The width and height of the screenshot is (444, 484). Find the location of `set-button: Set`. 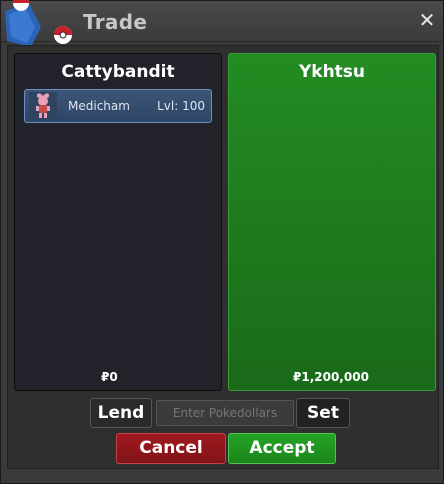

set-button: Set is located at coordinates (323, 413).